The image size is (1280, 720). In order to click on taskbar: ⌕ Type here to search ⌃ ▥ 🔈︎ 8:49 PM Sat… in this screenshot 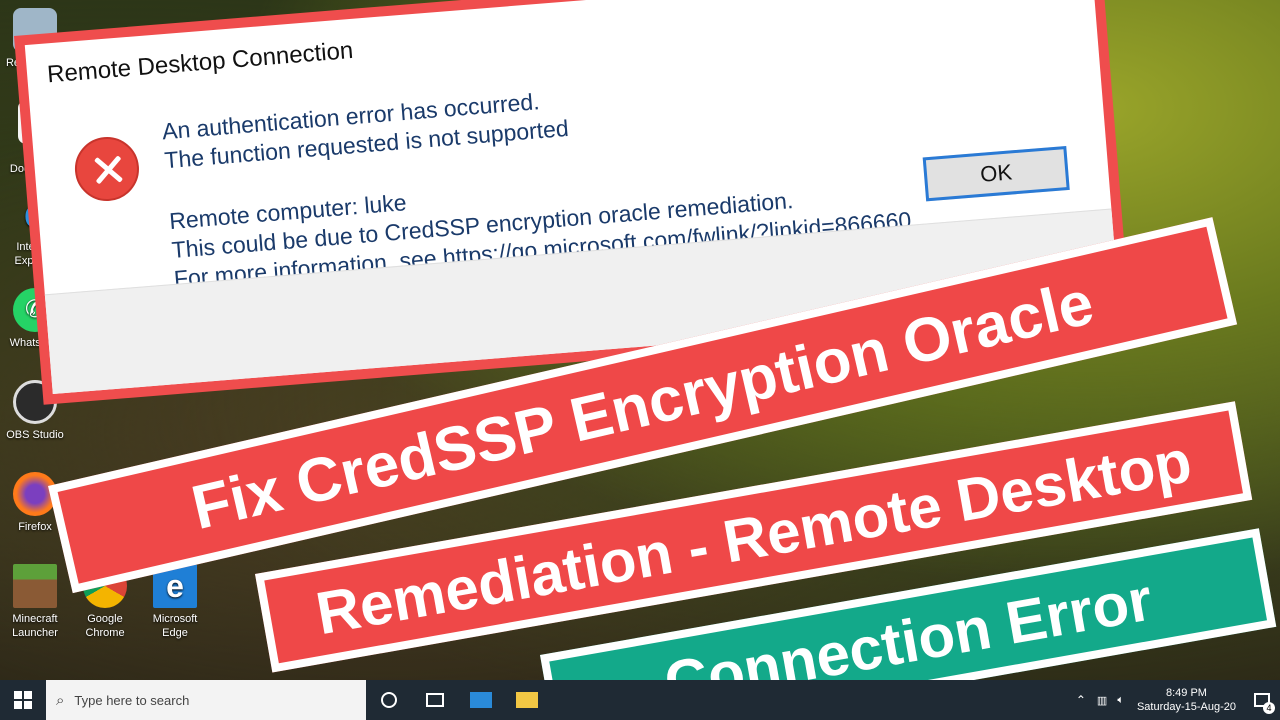, I will do `click(640, 700)`.